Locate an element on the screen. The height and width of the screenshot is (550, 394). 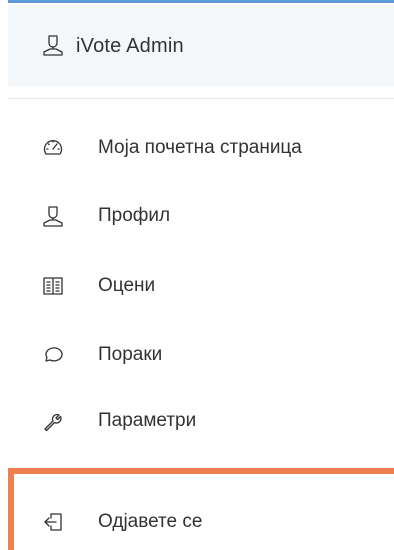
user-name: iVote Admin is located at coordinates (130, 46).